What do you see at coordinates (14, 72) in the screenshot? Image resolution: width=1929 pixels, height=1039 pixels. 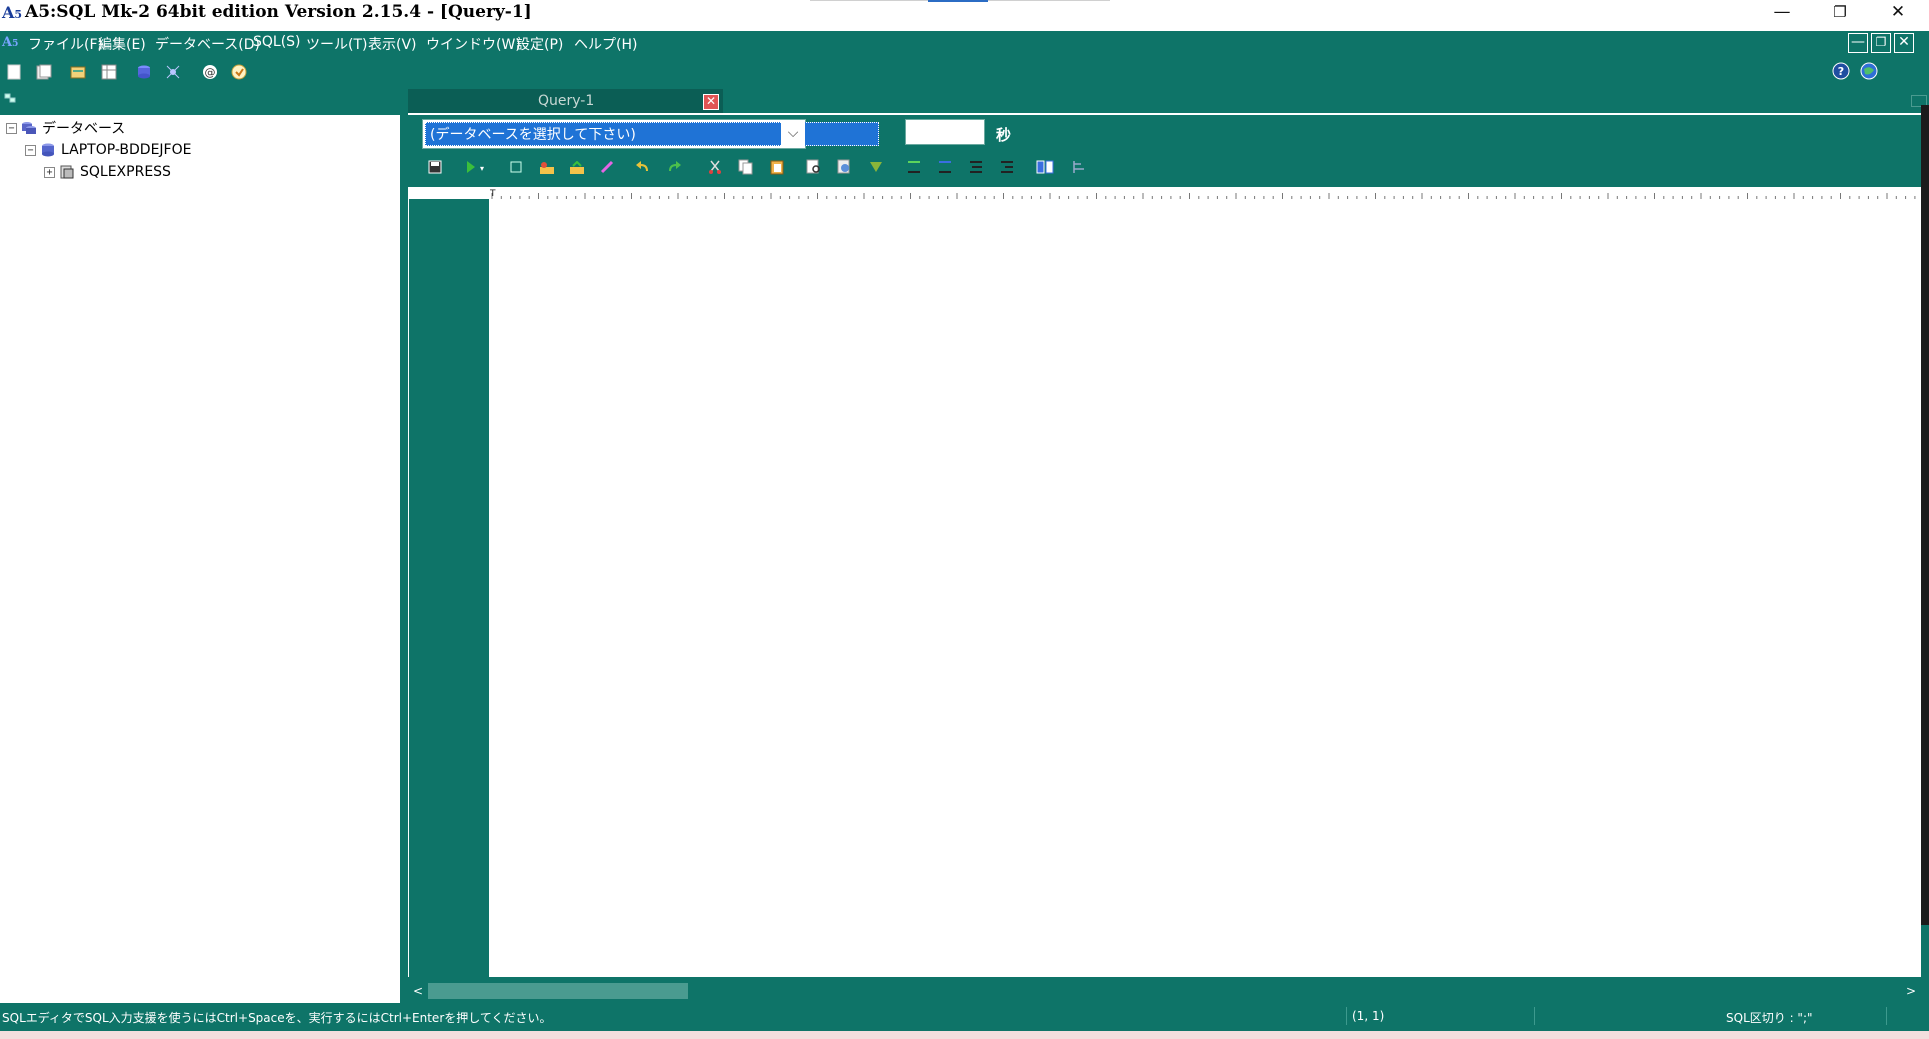 I see `new-query-icon` at bounding box center [14, 72].